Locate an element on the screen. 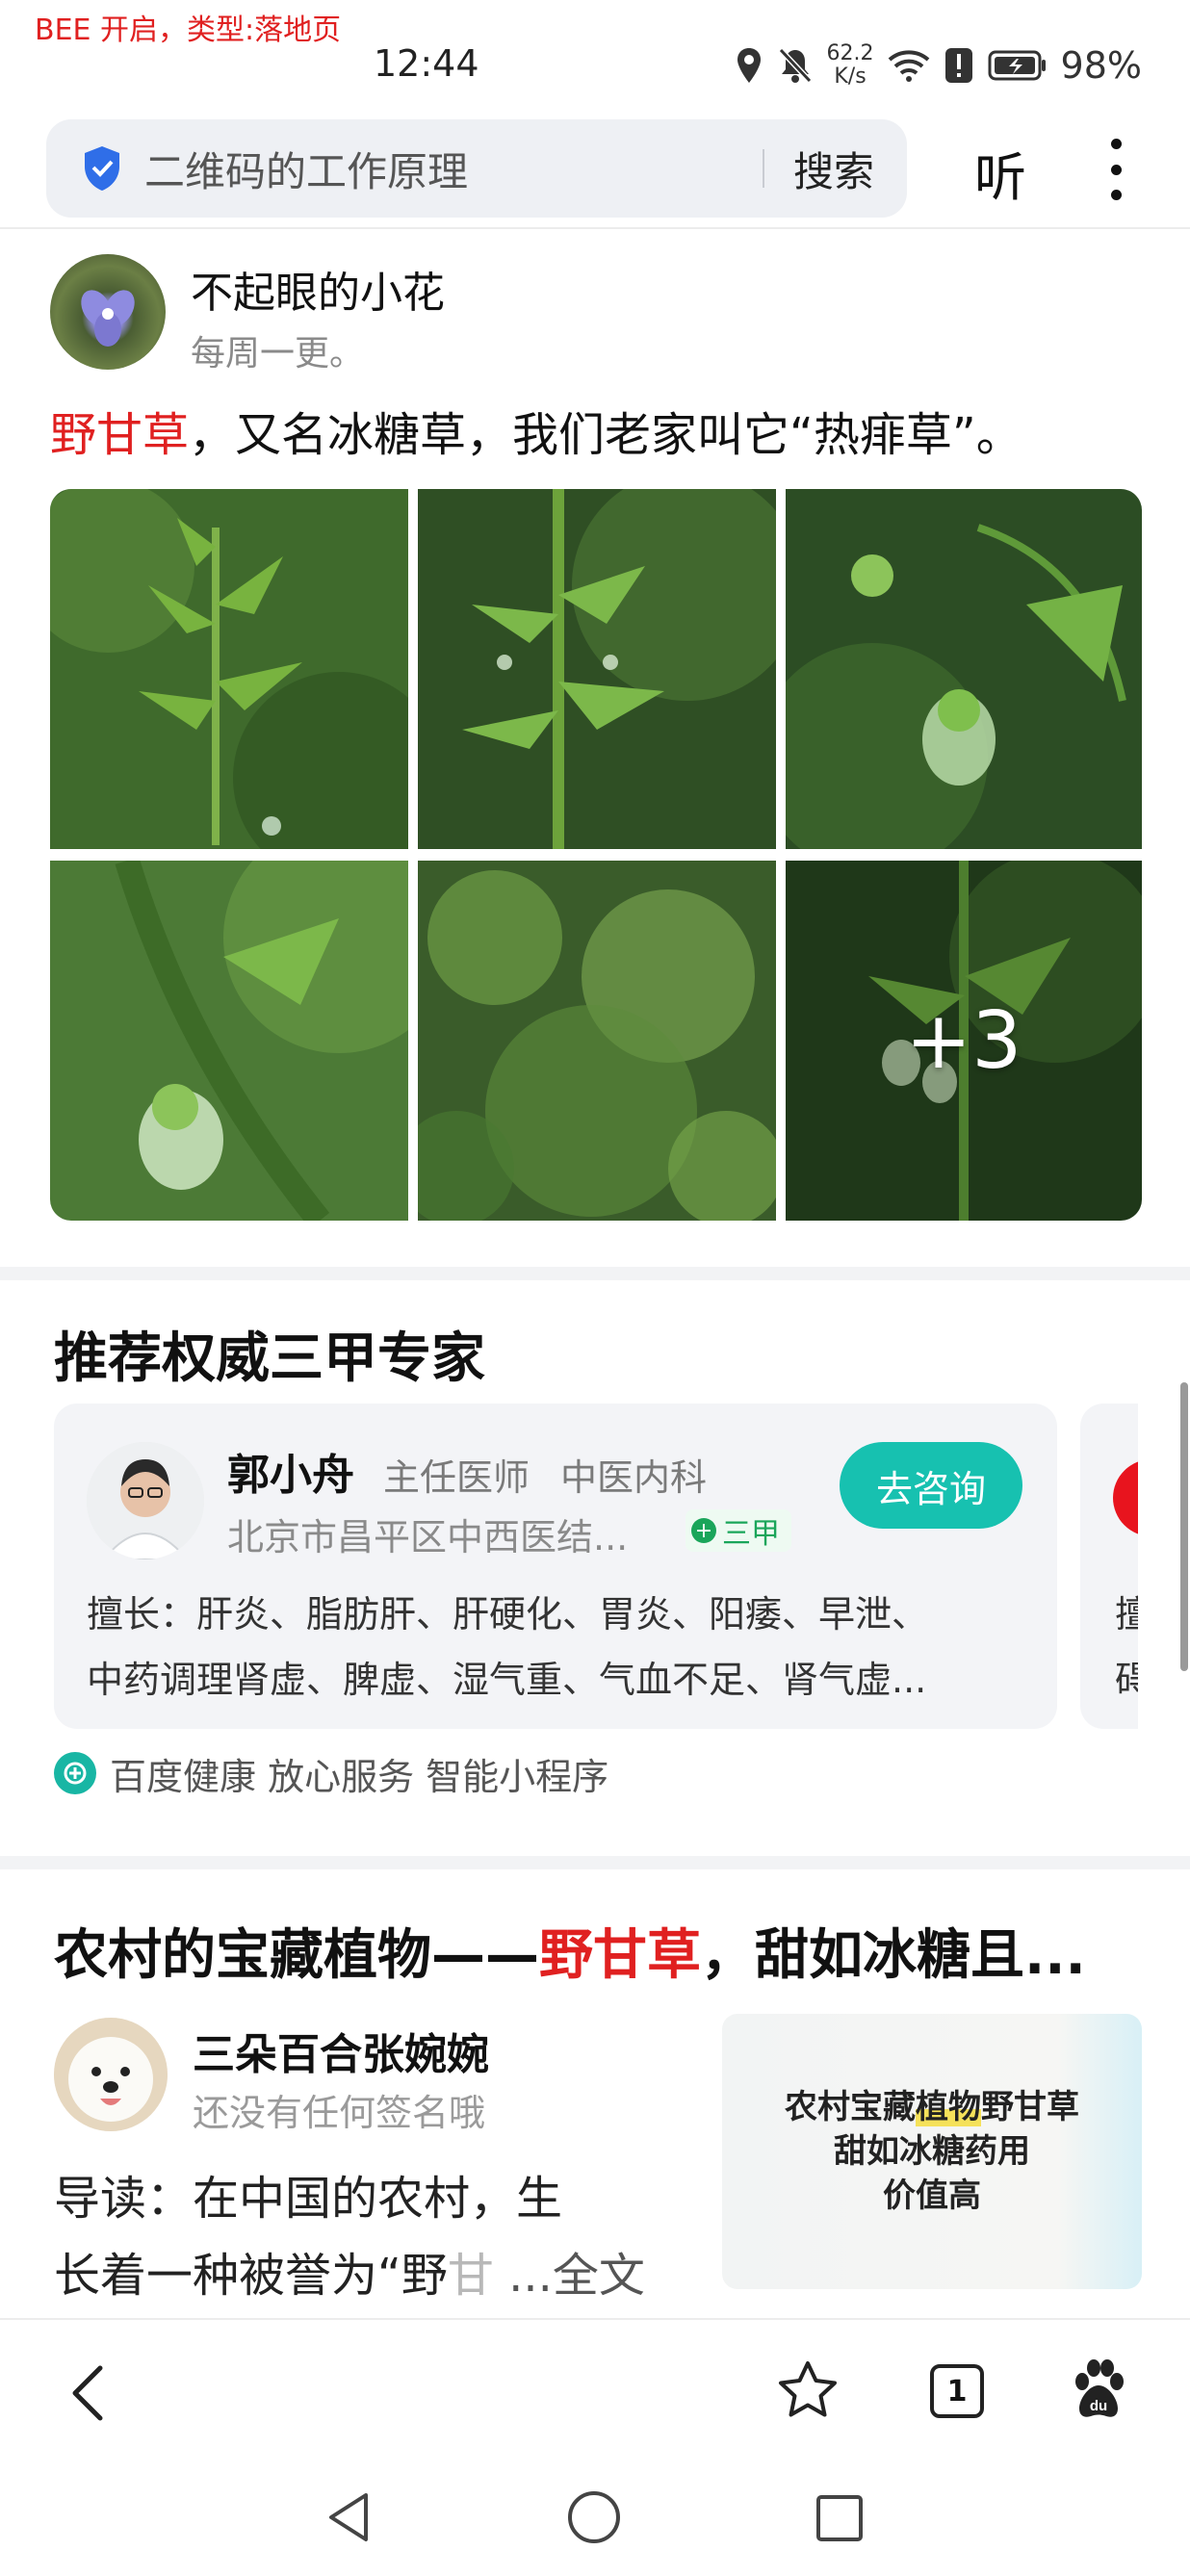 This screenshot has height=2576, width=1190. flower-icon is located at coordinates (108, 318).